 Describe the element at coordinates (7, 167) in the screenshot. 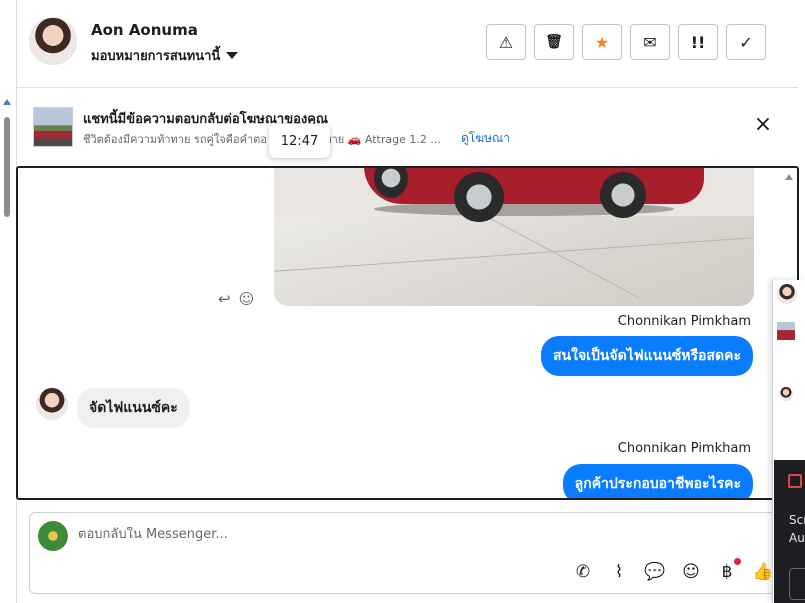

I see `scroll-thumb` at that location.